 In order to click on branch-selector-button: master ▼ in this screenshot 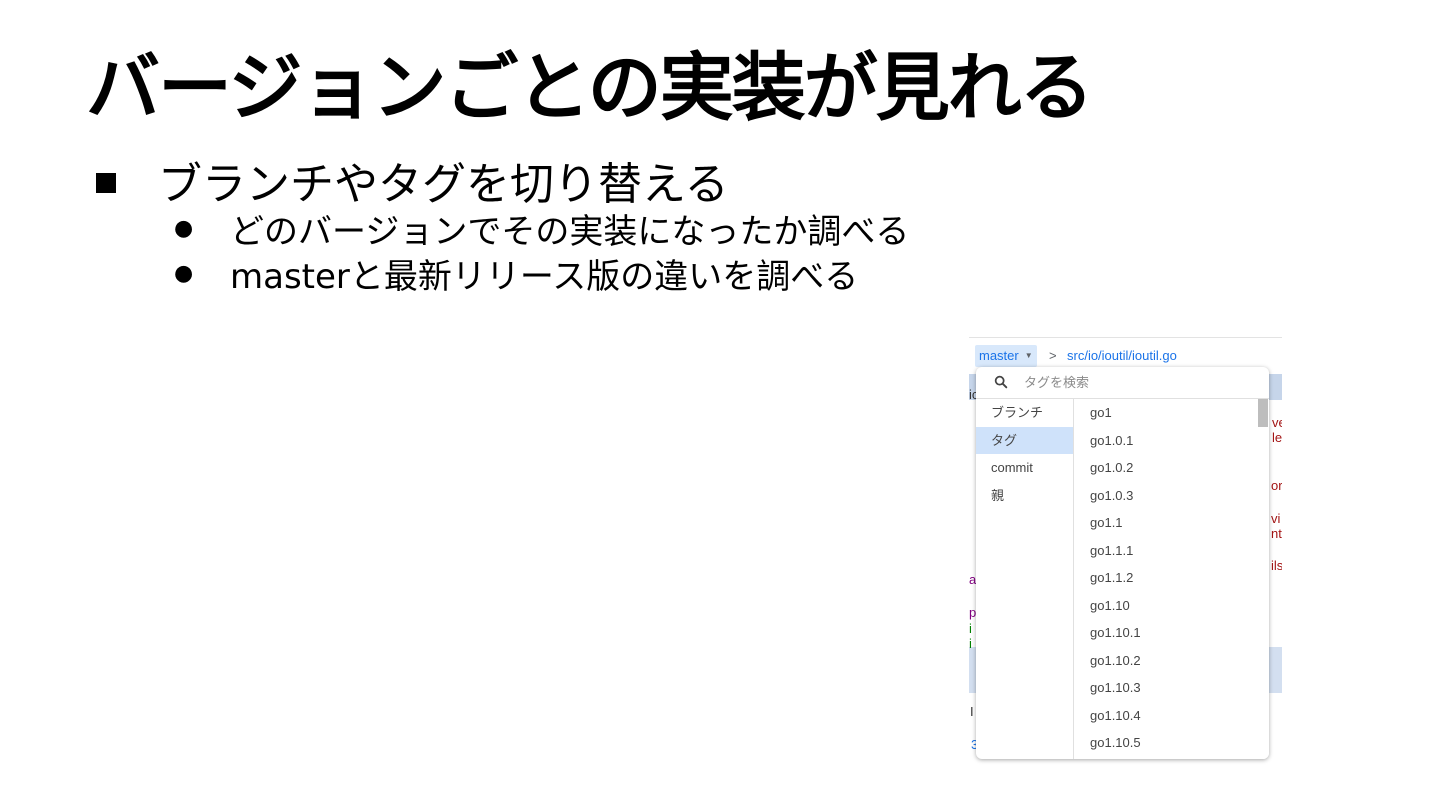, I will do `click(1006, 356)`.